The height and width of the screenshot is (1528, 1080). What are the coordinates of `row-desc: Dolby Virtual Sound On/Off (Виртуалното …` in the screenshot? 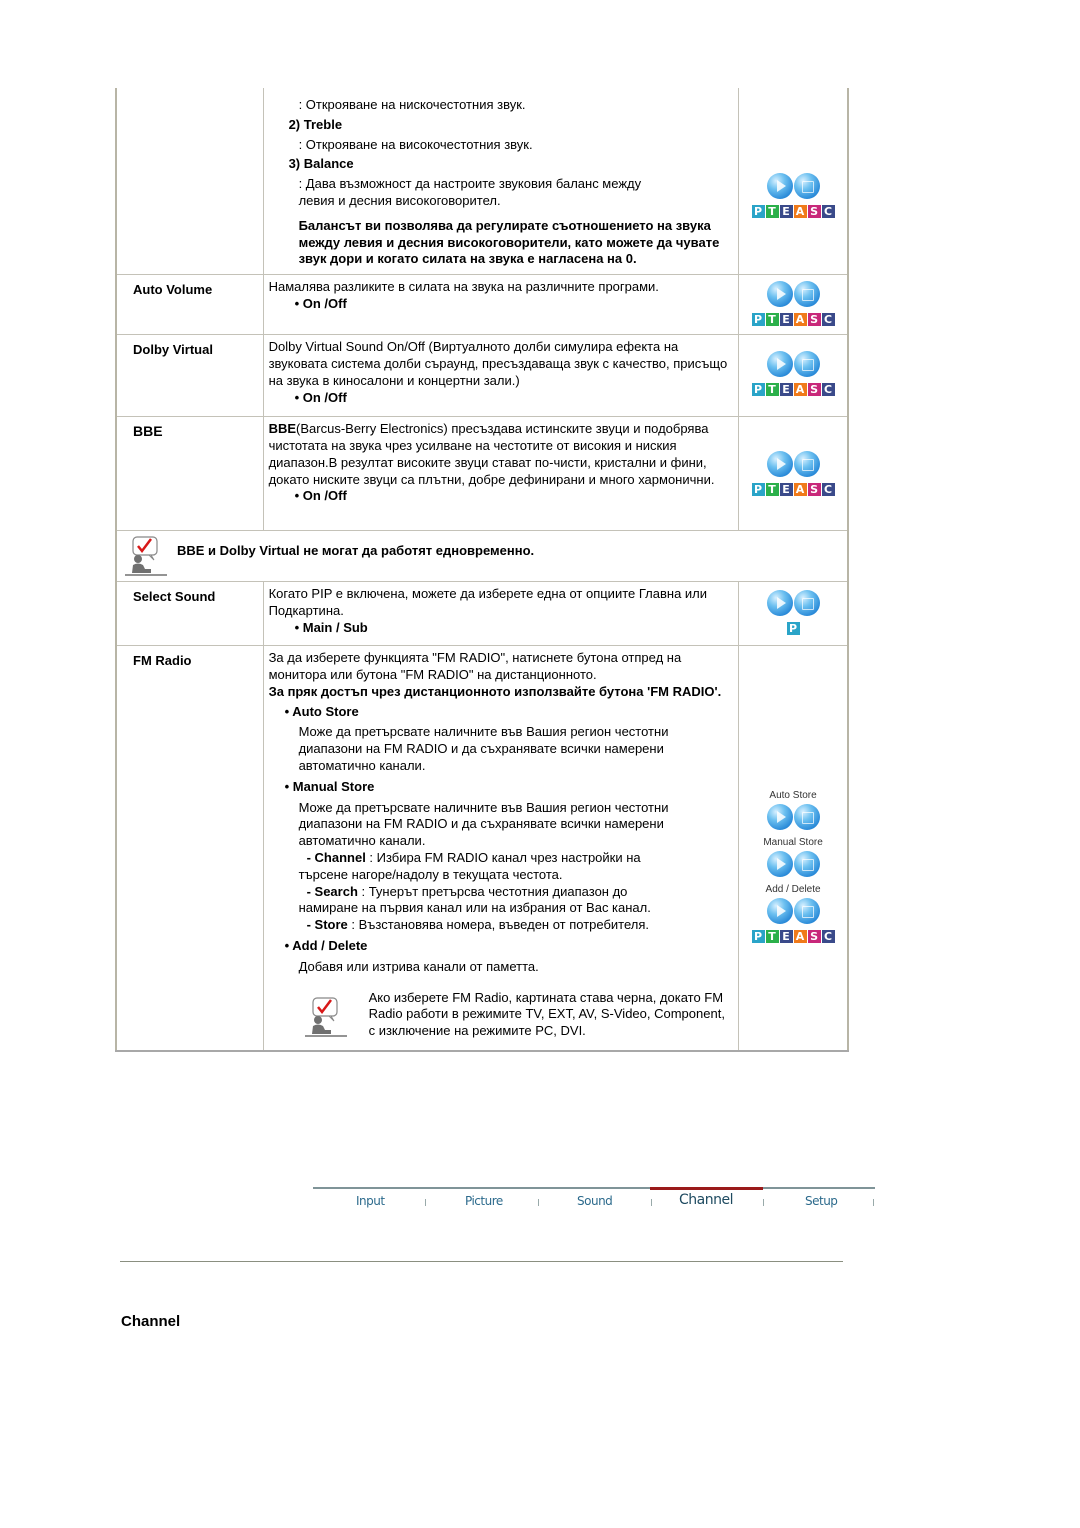 It's located at (498, 363).